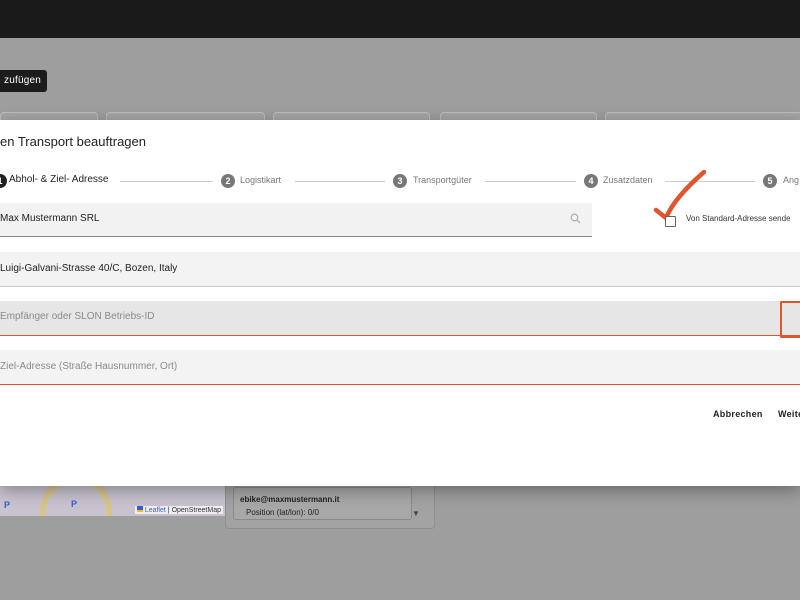 This screenshot has width=800, height=600. I want to click on device-email: ebike@maxmustermann.it, so click(290, 499).